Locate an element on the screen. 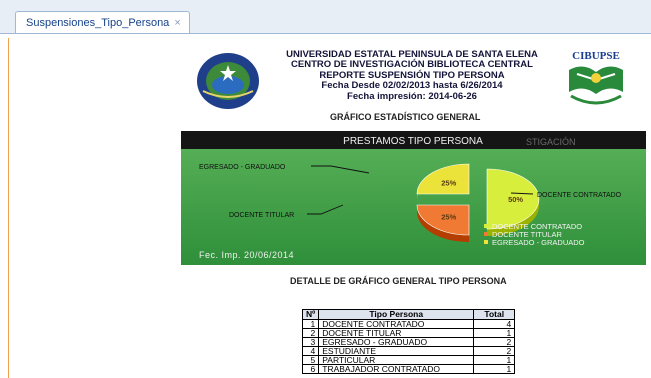 This screenshot has width=651, height=378. cibupse-logo-text: CIBUPSE is located at coordinates (596, 56).